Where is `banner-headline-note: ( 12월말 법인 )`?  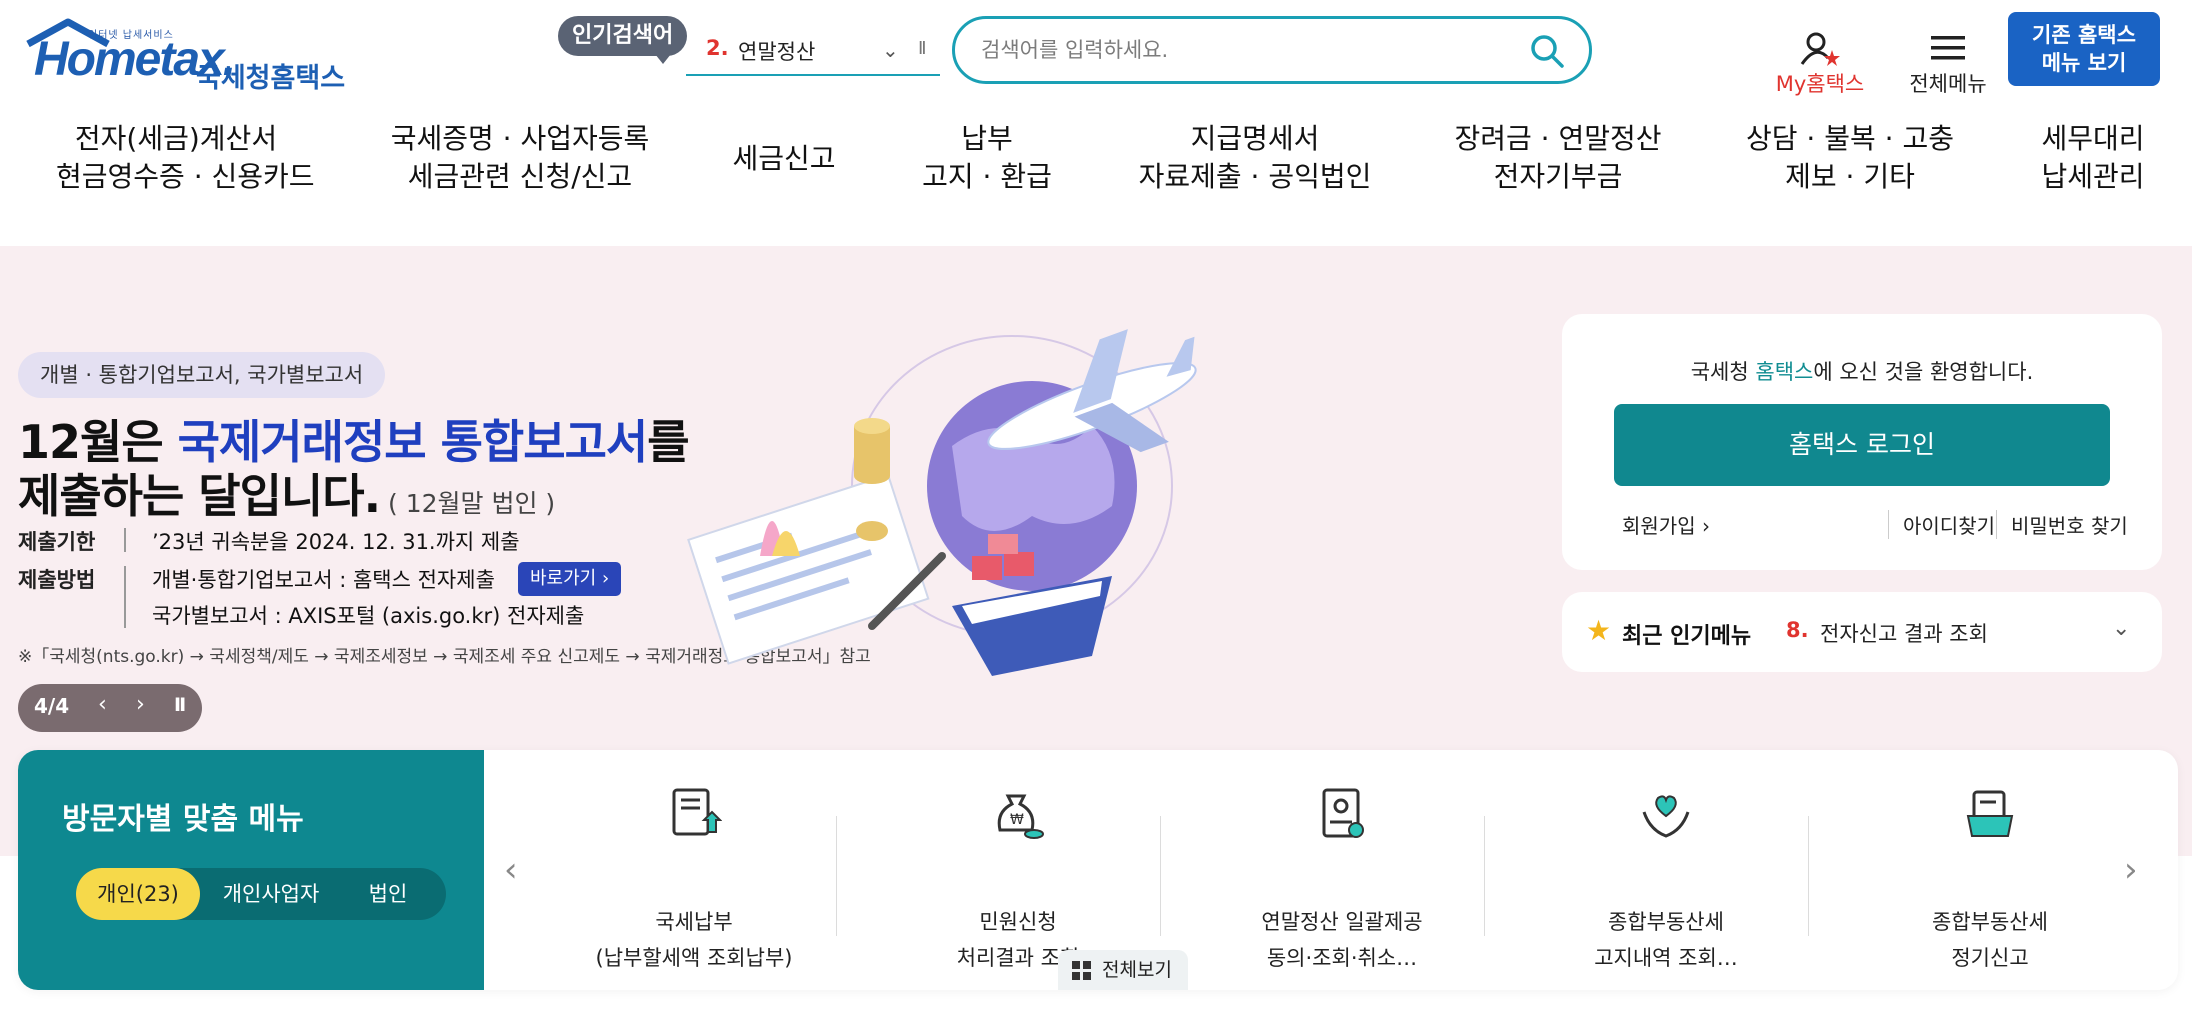
banner-headline-note: ( 12월말 법인 ) is located at coordinates (468, 503).